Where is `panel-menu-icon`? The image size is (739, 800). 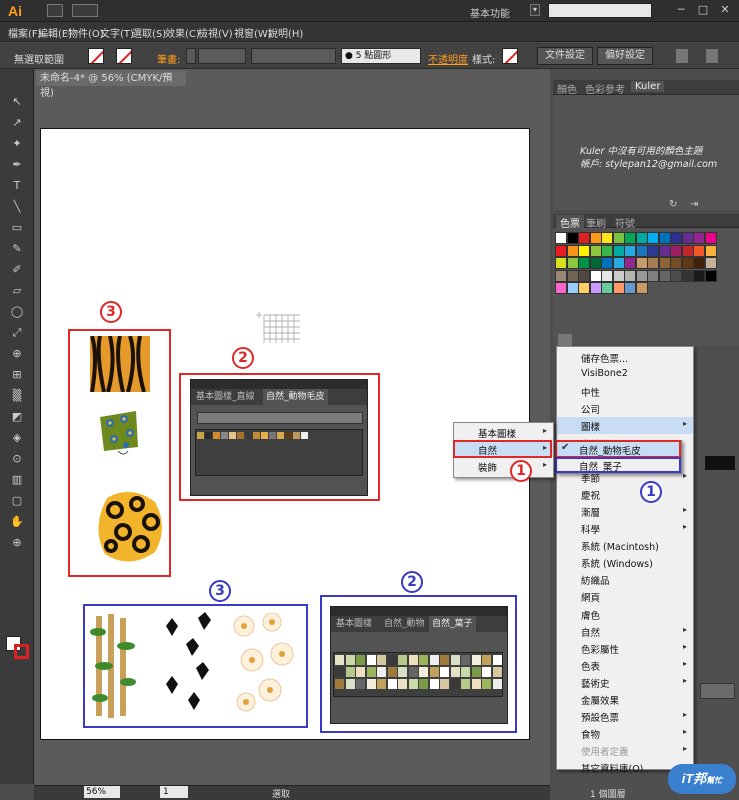 panel-menu-icon is located at coordinates (712, 56).